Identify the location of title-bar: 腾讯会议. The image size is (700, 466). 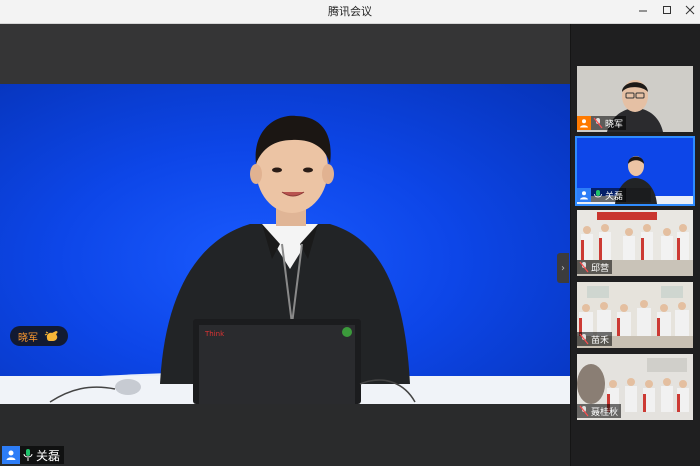
(350, 12).